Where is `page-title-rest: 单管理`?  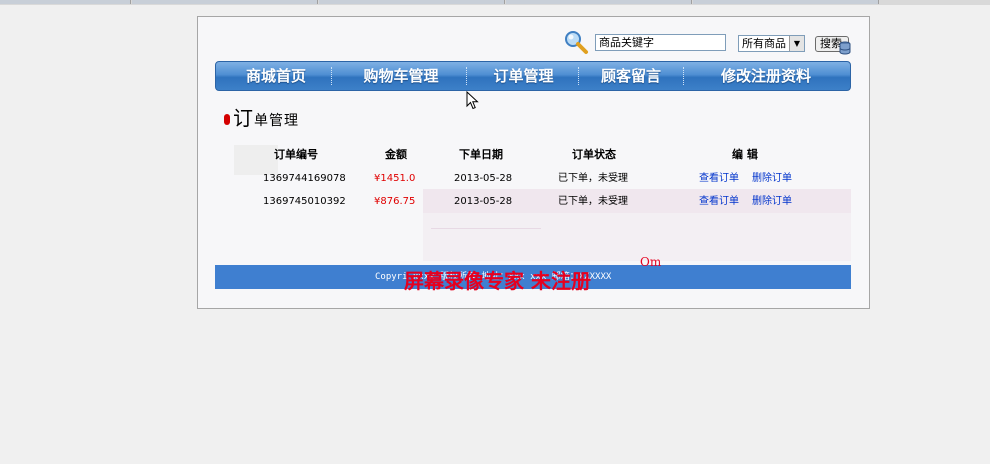
page-title-rest: 单管理 is located at coordinates (276, 121).